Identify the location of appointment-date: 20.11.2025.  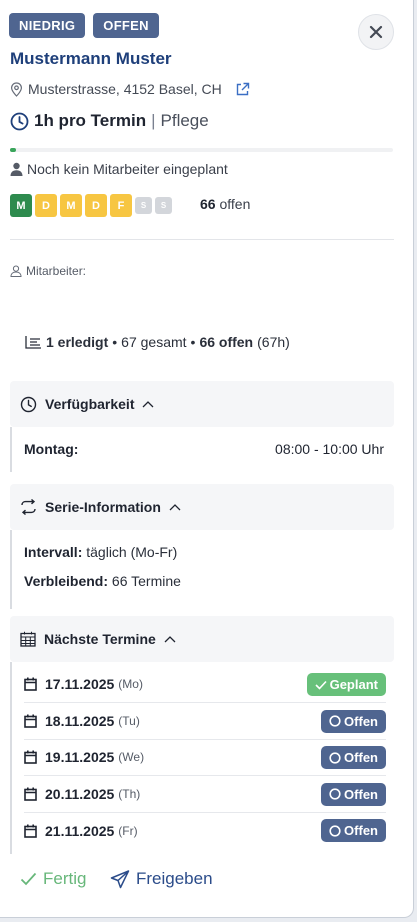
(80, 793).